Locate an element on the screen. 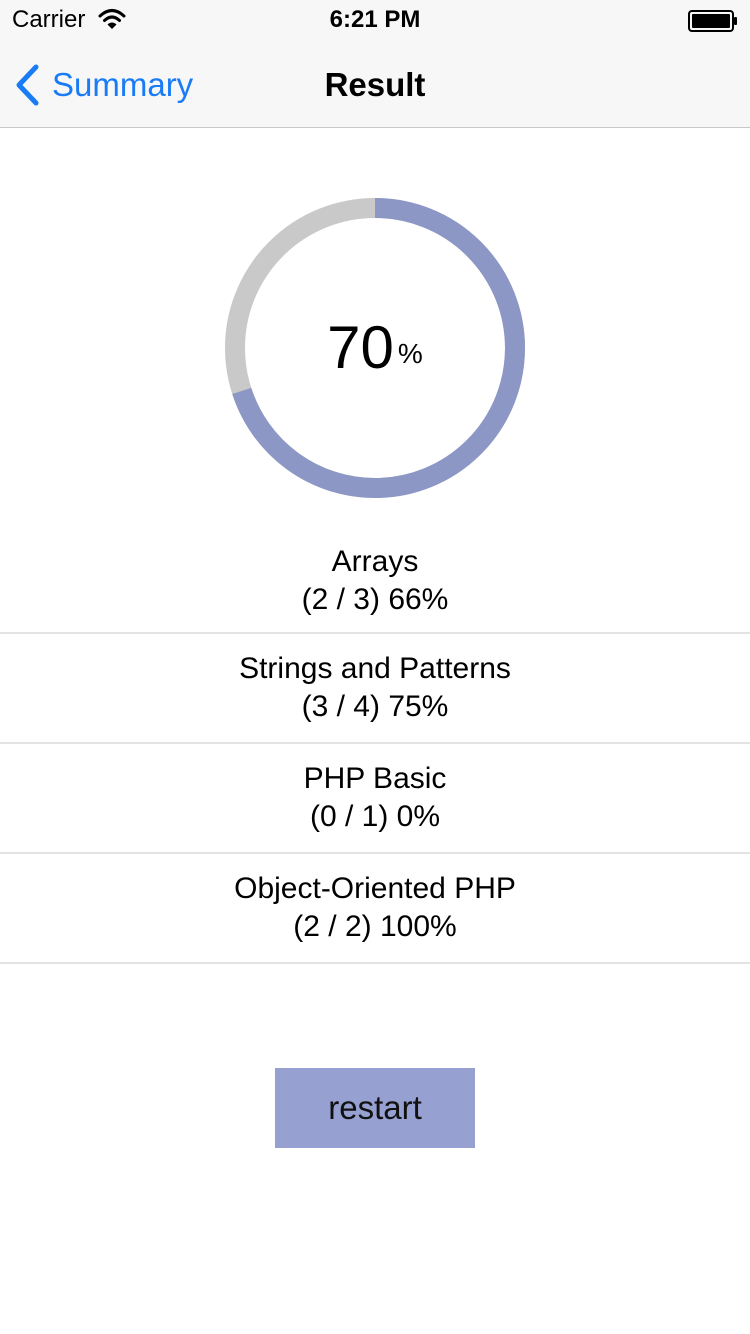 Image resolution: width=750 pixels, height=1334 pixels. category-score: (0 / 1) 0% is located at coordinates (375, 816).